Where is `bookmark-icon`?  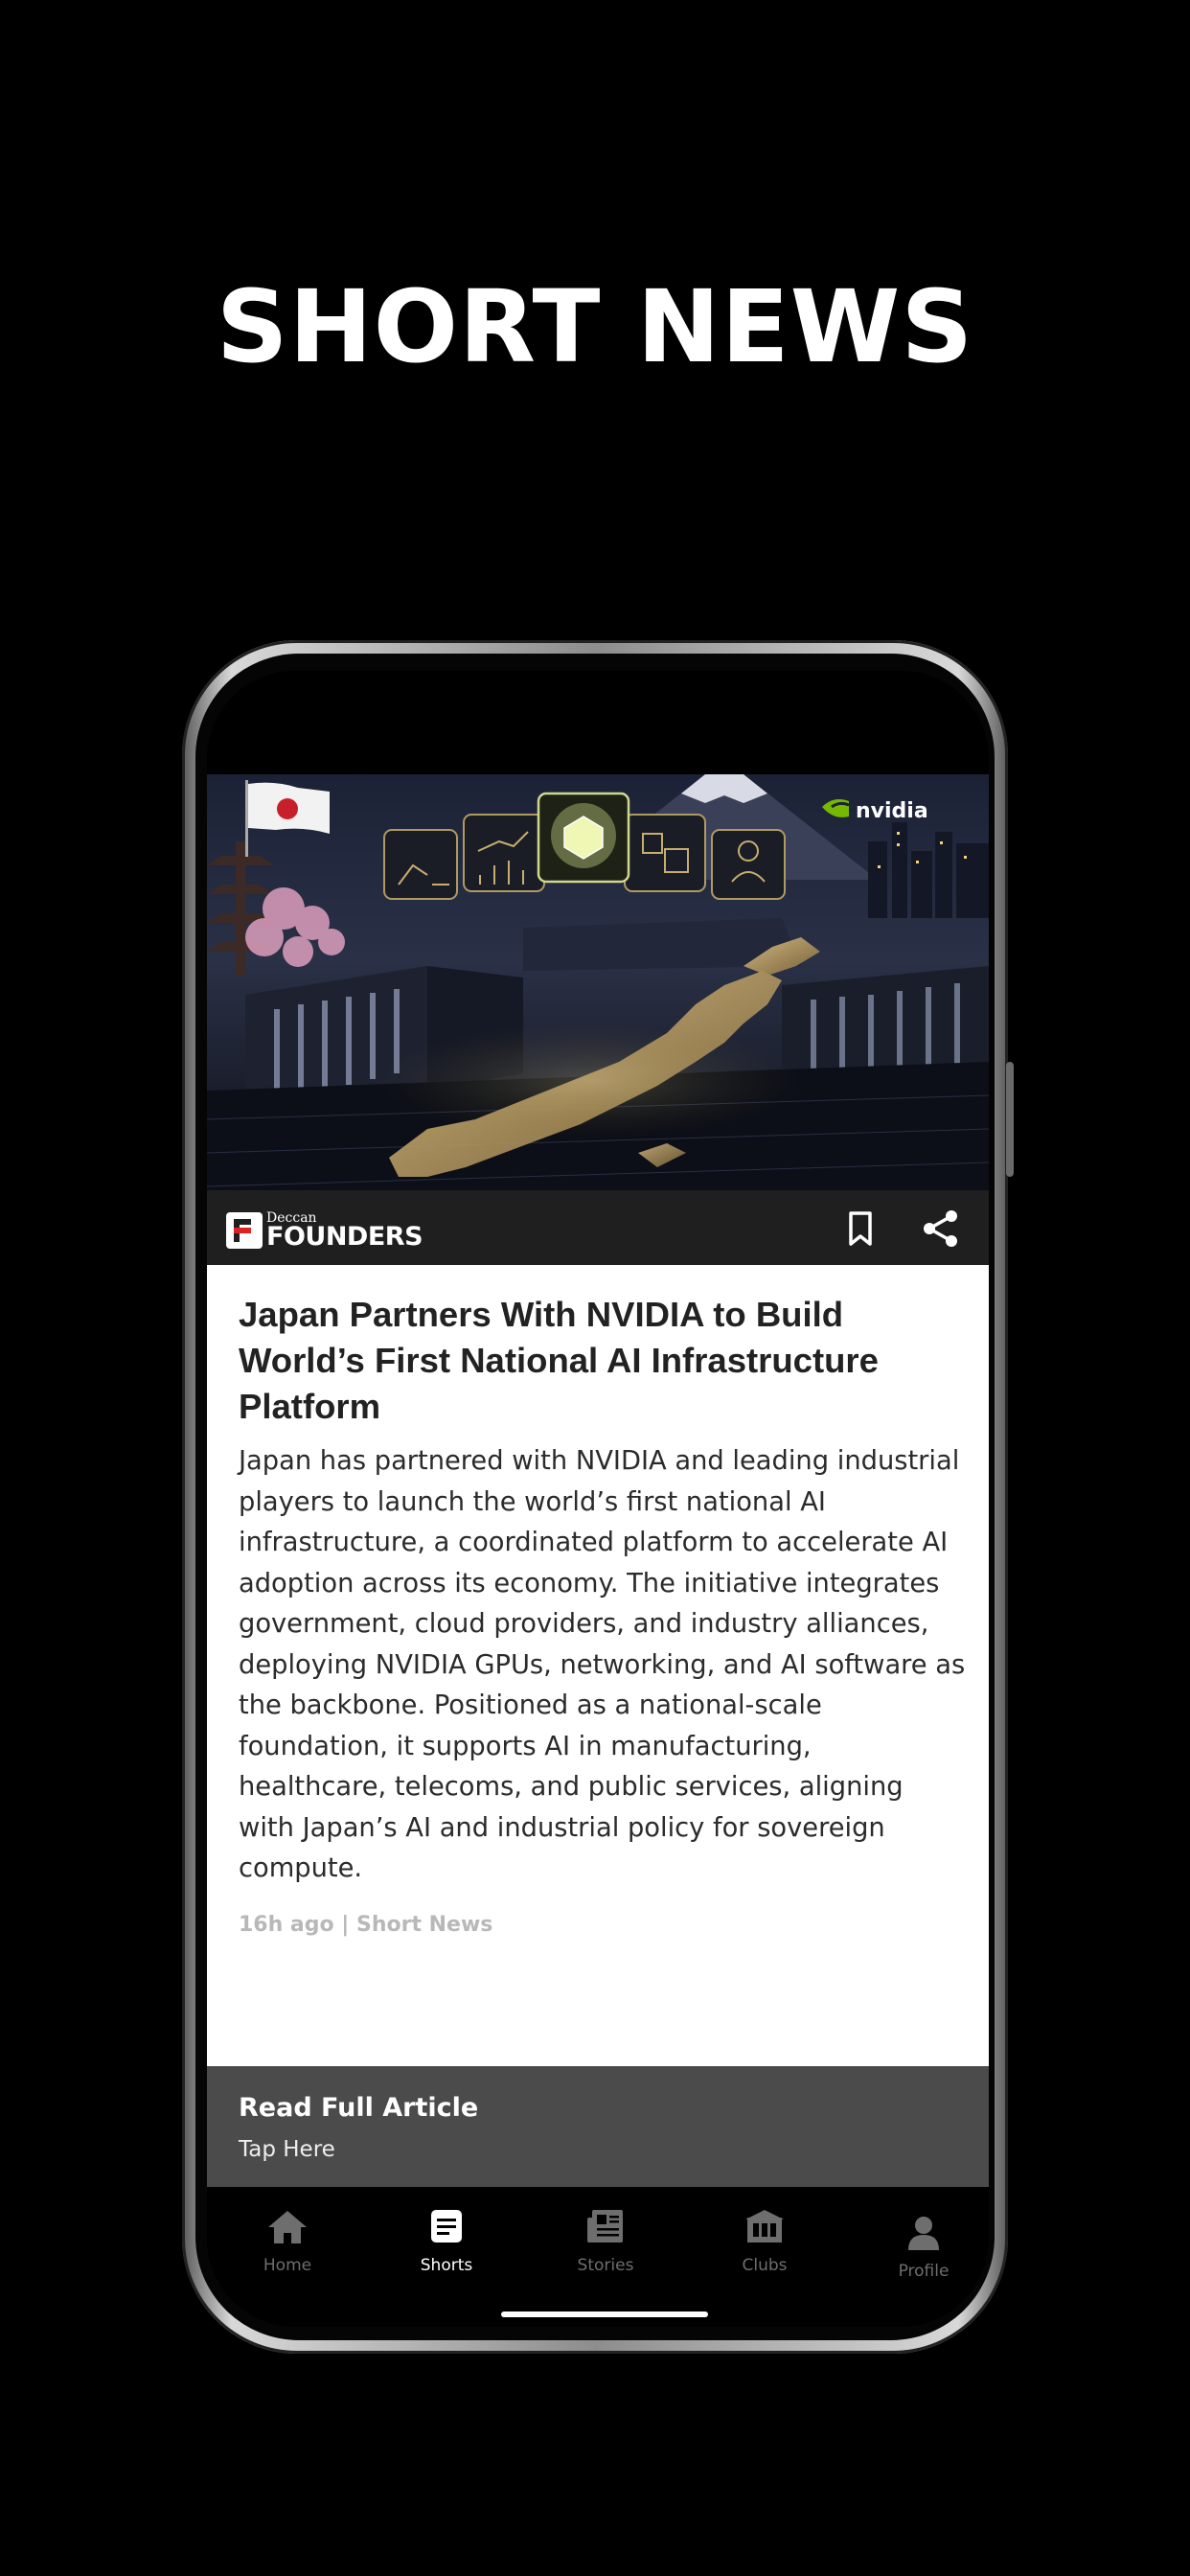
bookmark-icon is located at coordinates (860, 1228).